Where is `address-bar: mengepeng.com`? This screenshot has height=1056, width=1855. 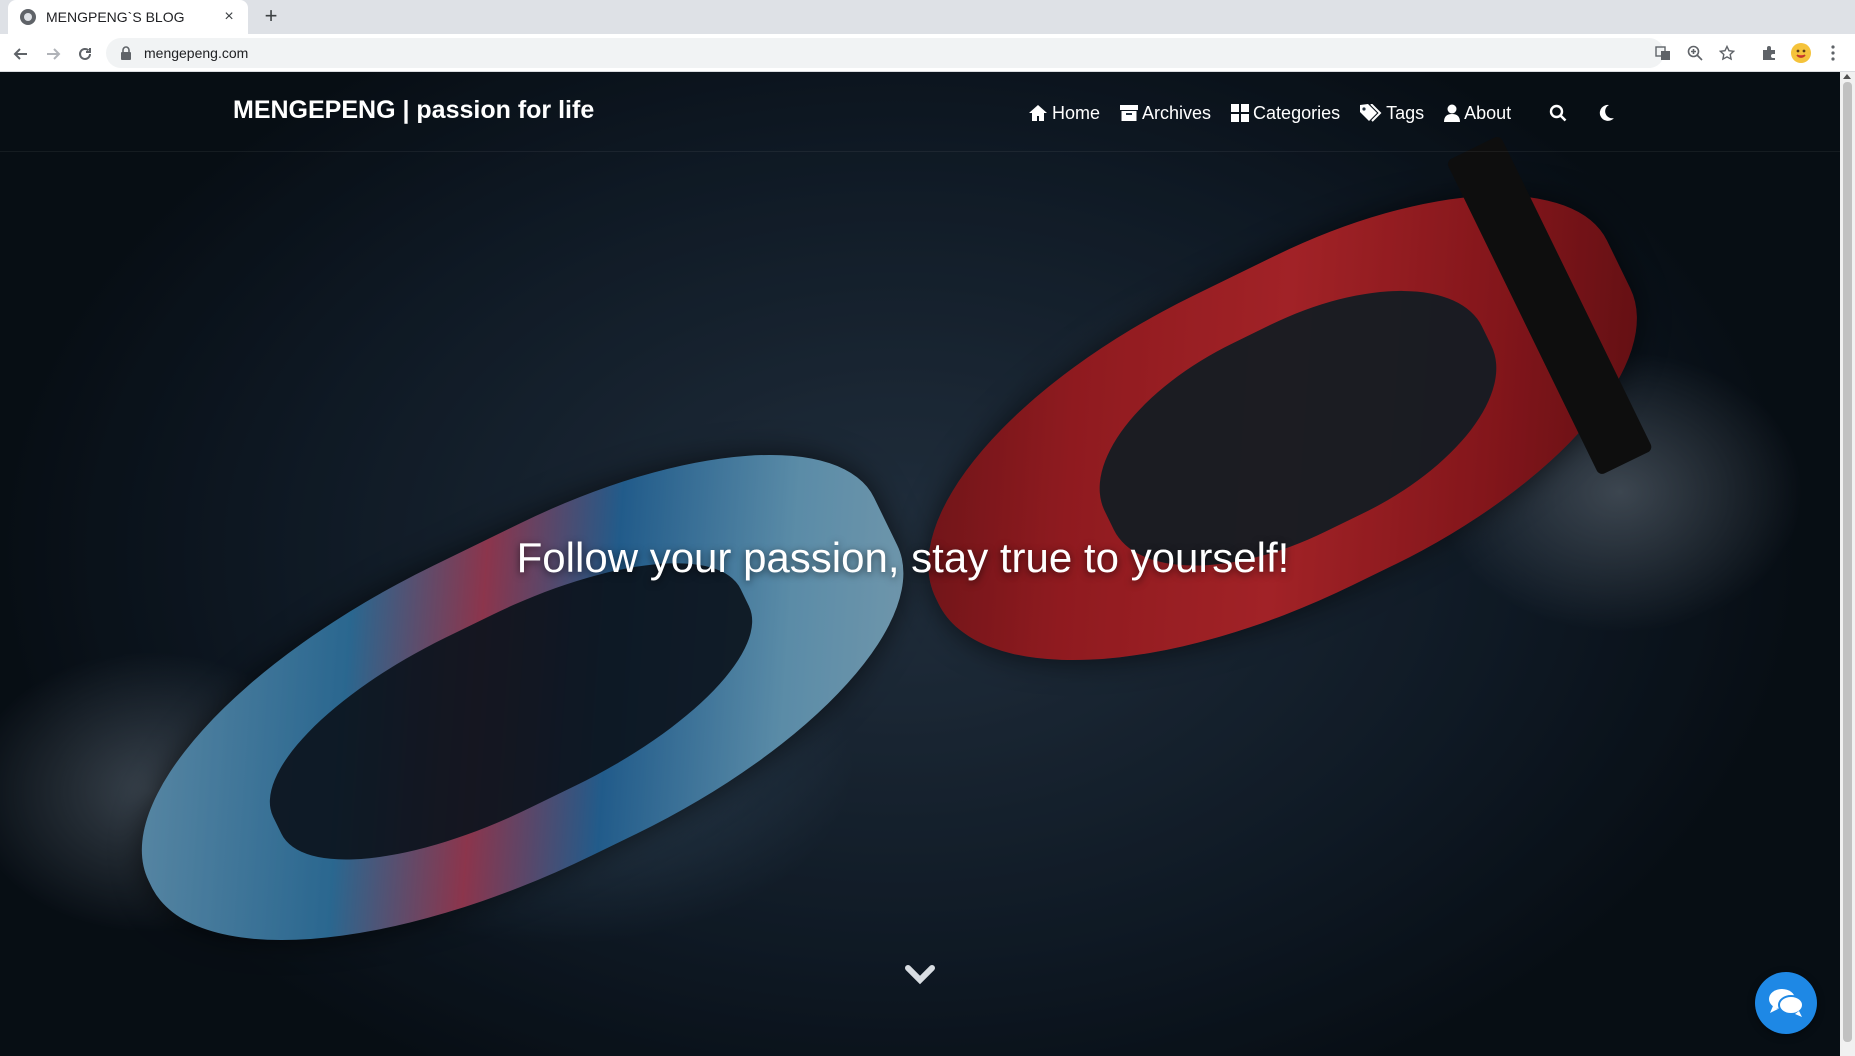
address-bar: mengepeng.com is located at coordinates (885, 53).